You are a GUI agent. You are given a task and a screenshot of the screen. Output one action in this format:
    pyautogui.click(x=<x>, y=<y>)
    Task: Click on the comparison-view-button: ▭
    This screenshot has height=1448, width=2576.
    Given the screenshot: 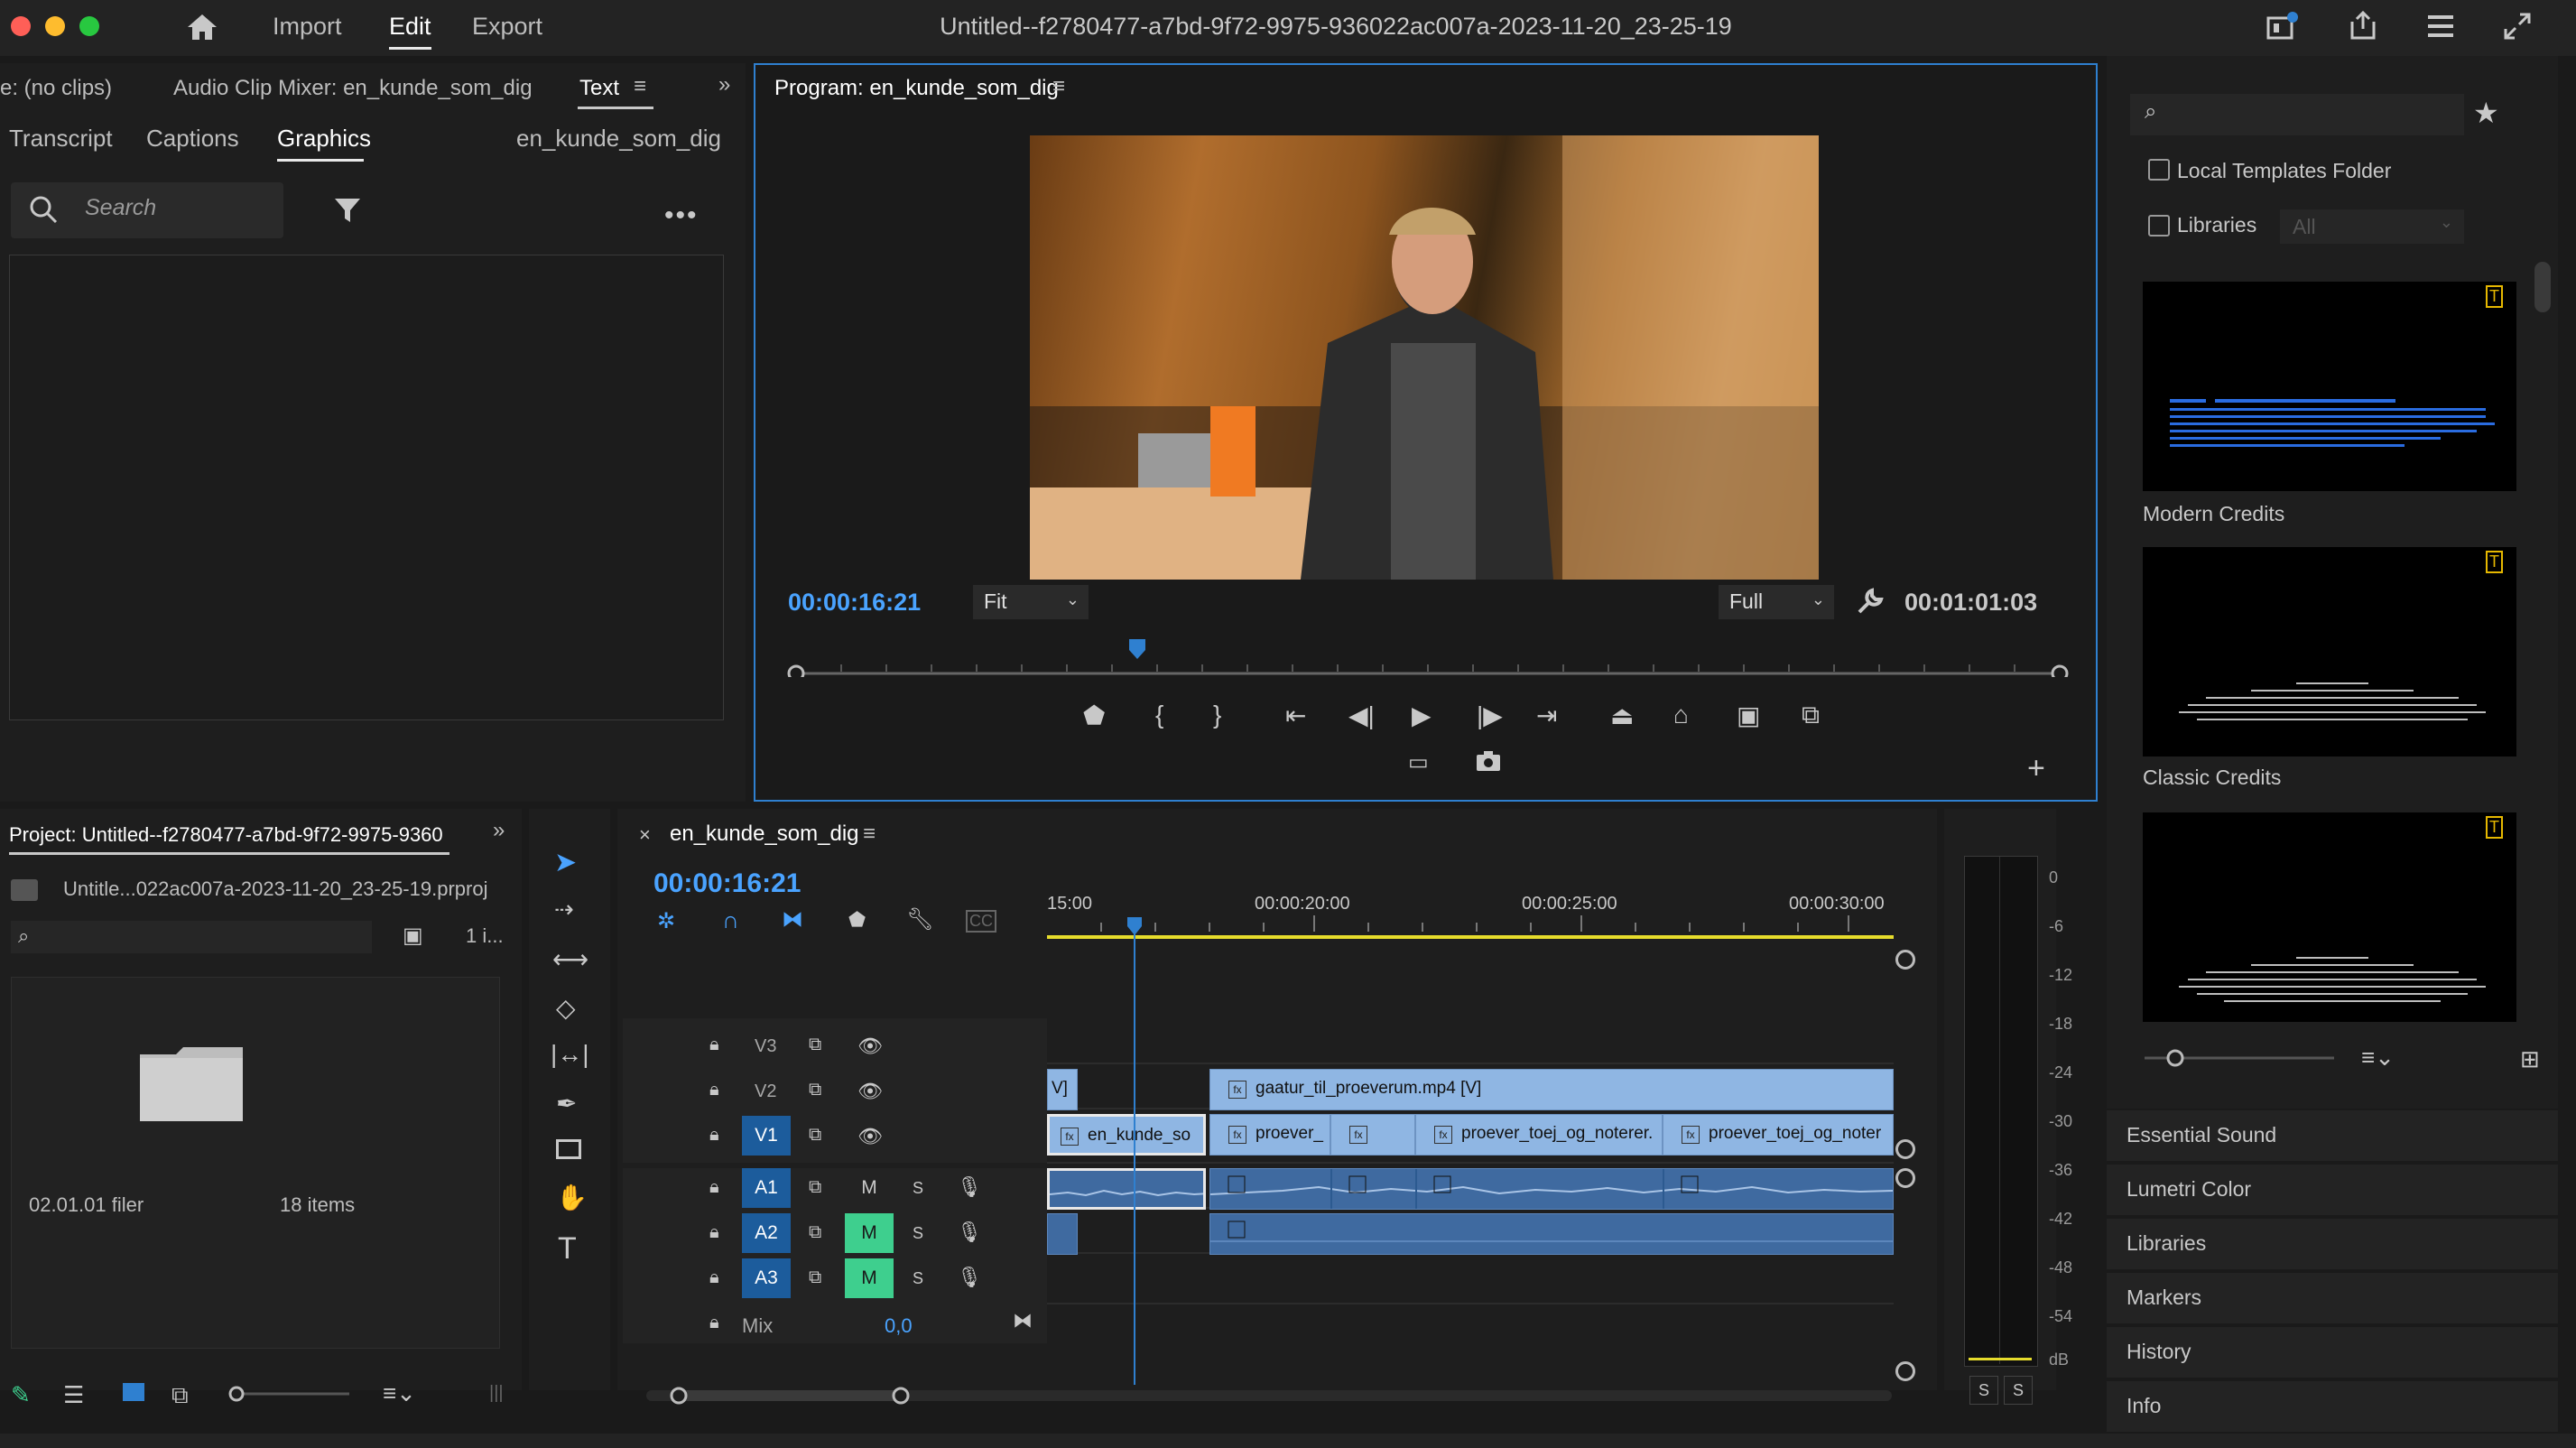 What is the action you would take?
    pyautogui.click(x=1418, y=762)
    